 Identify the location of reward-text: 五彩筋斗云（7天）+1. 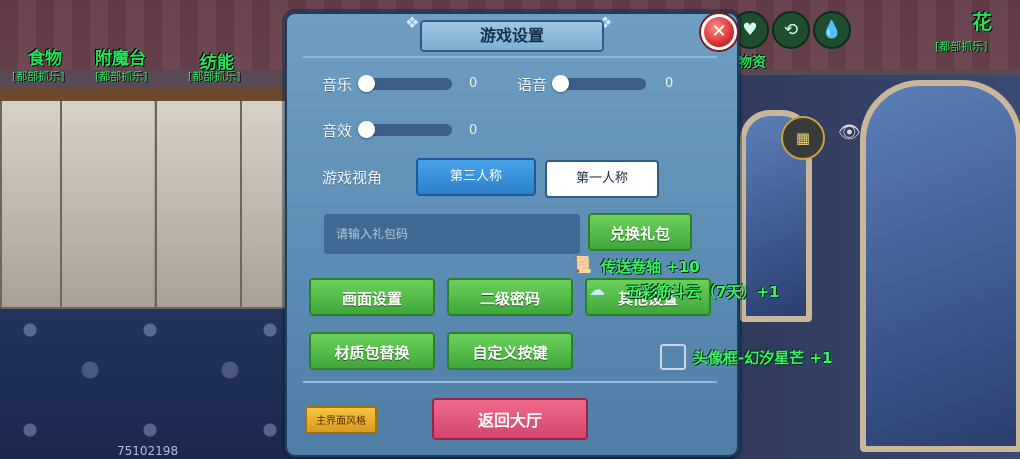
(703, 292).